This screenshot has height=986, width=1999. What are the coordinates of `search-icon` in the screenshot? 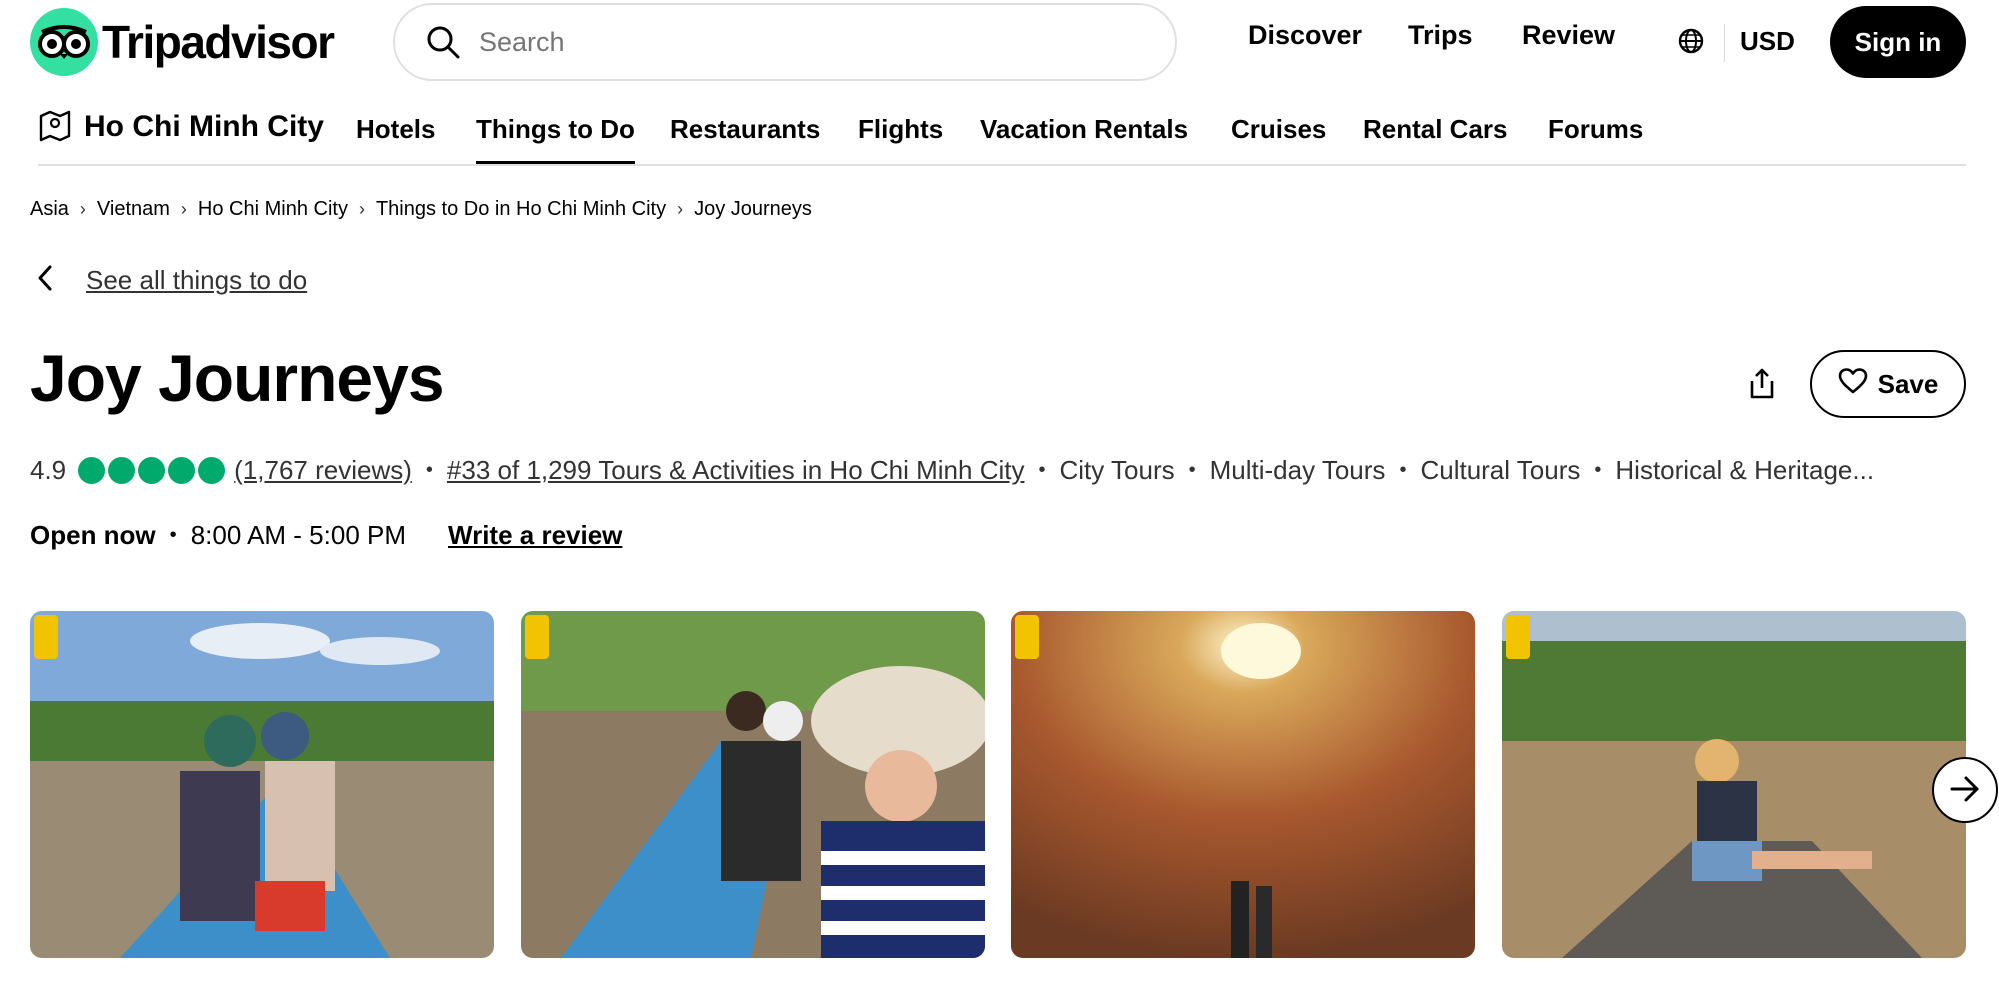 It's located at (443, 42).